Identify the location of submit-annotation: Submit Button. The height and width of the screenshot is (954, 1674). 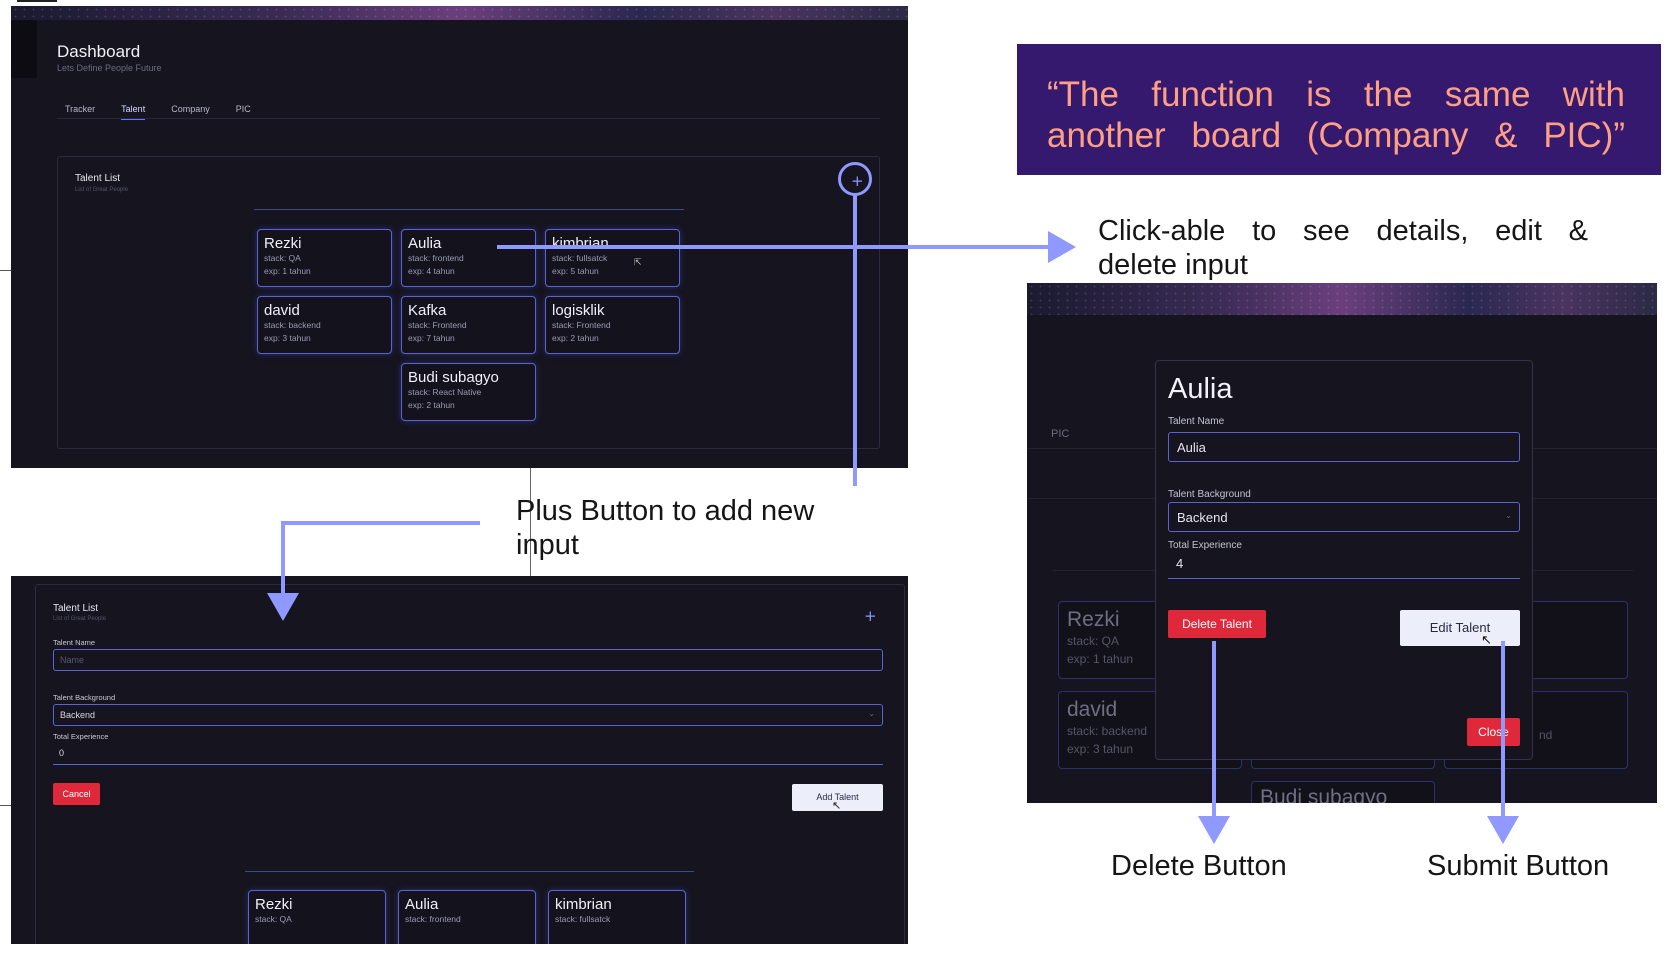
(1518, 866).